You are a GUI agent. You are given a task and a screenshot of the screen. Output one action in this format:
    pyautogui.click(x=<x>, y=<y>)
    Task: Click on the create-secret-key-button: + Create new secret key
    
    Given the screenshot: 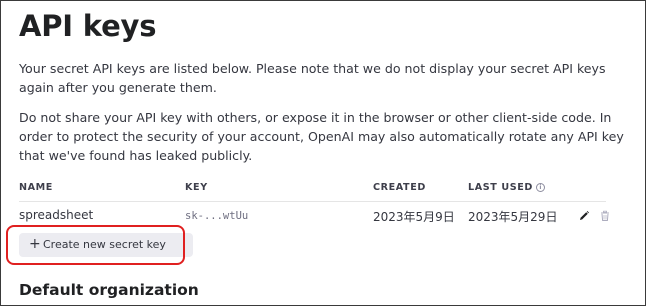 What is the action you would take?
    pyautogui.click(x=106, y=245)
    